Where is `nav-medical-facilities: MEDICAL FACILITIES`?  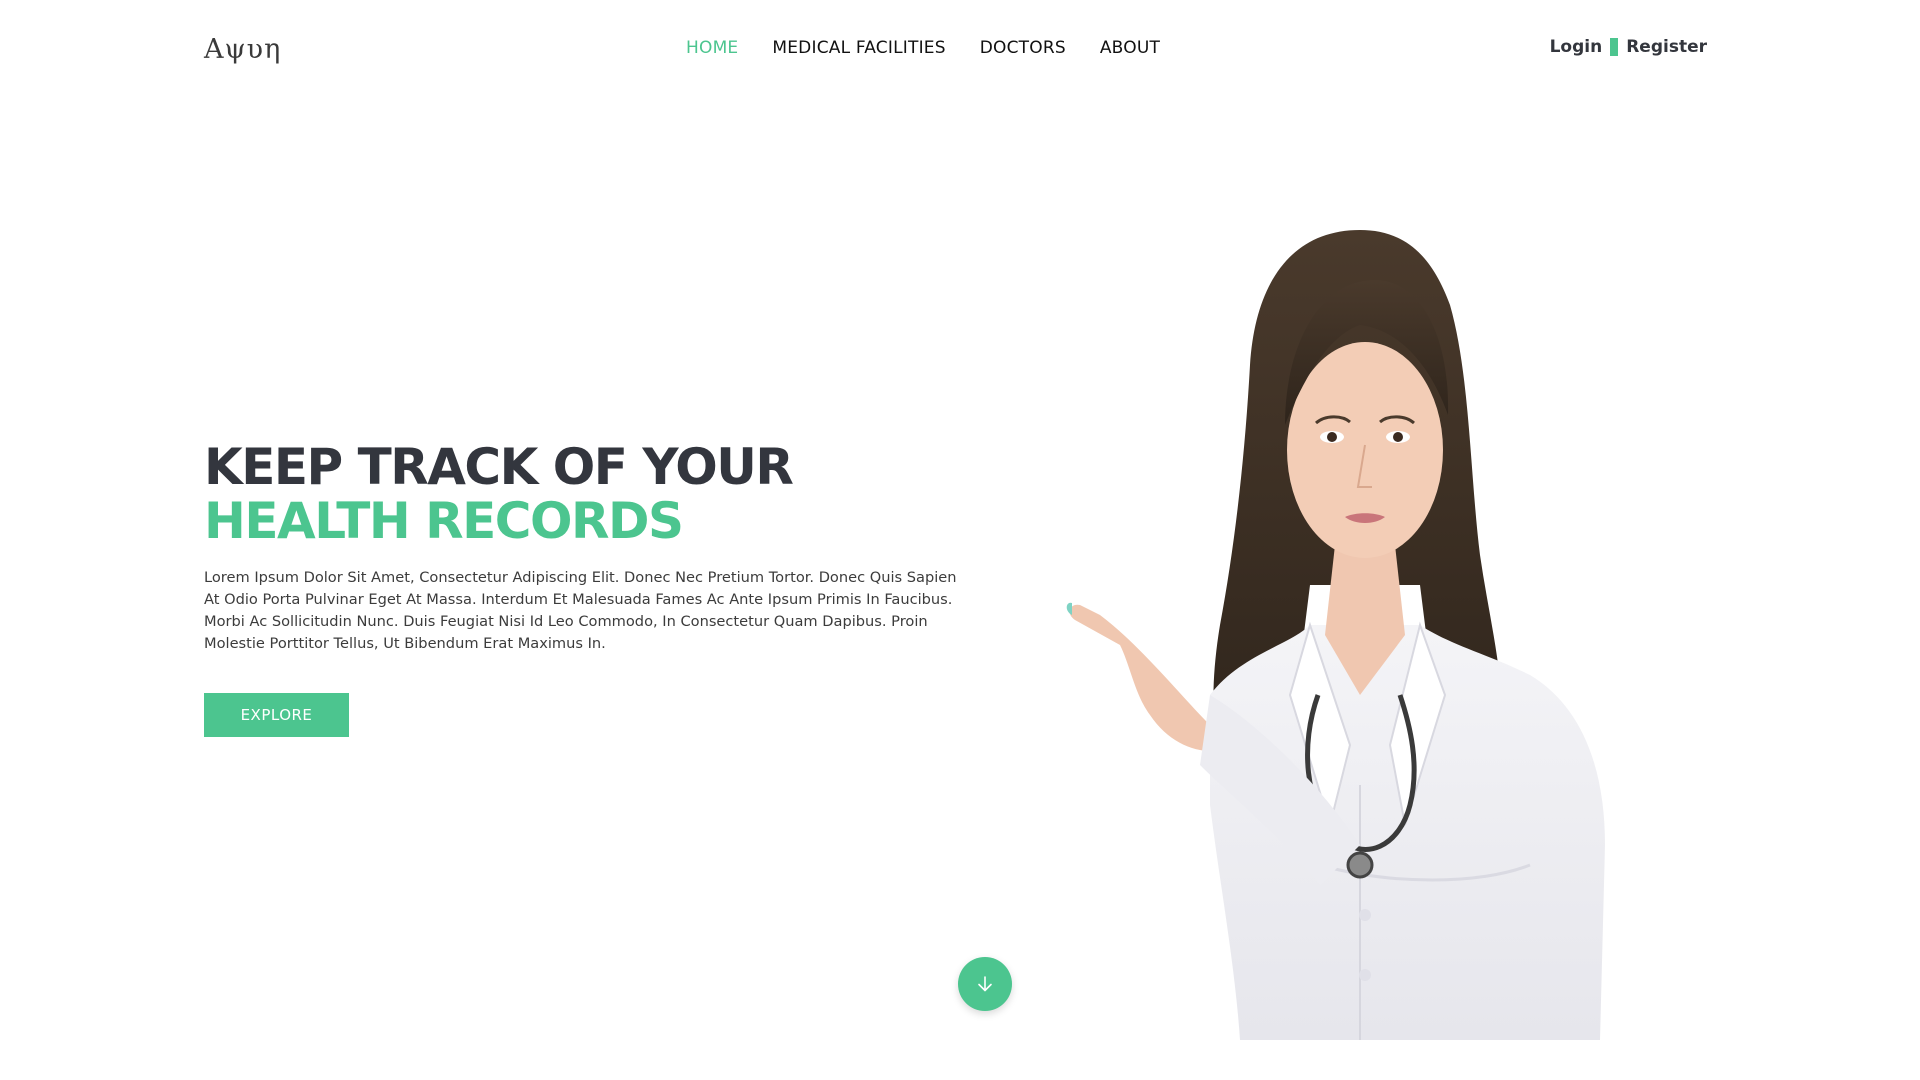
nav-medical-facilities: MEDICAL FACILITIES is located at coordinates (858, 48).